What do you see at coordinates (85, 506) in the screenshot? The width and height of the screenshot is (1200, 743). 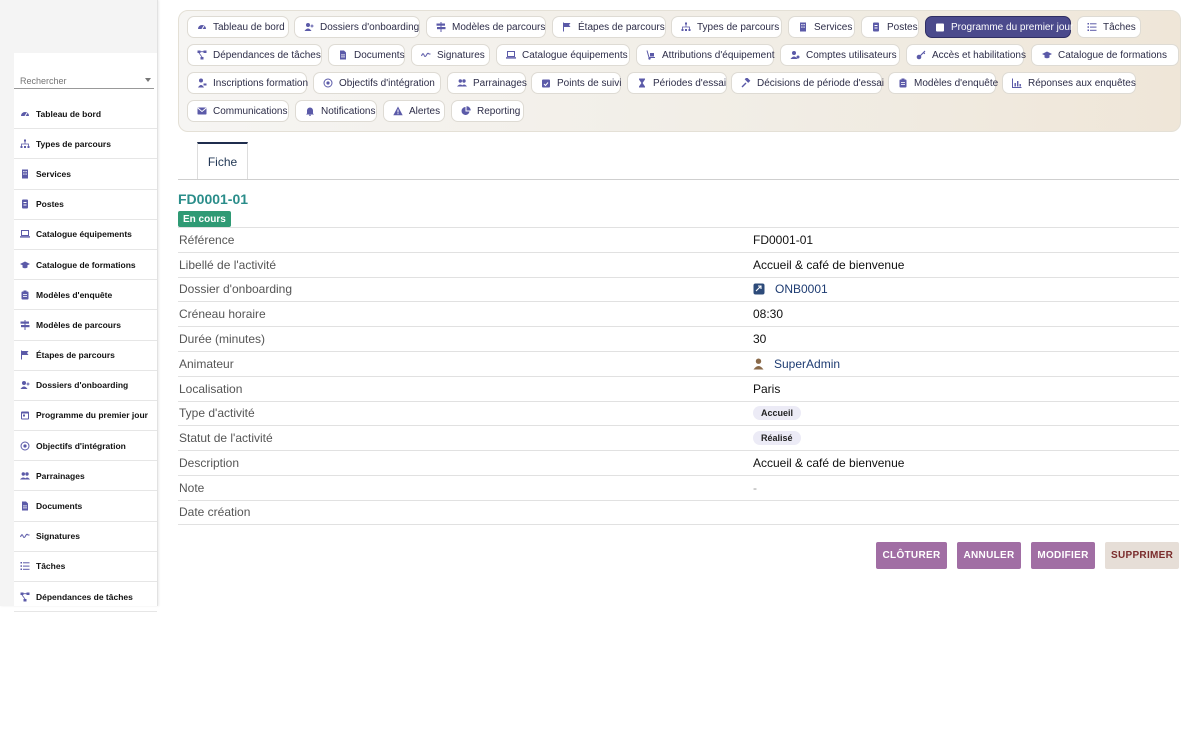 I see `sidebar-item: Documents` at bounding box center [85, 506].